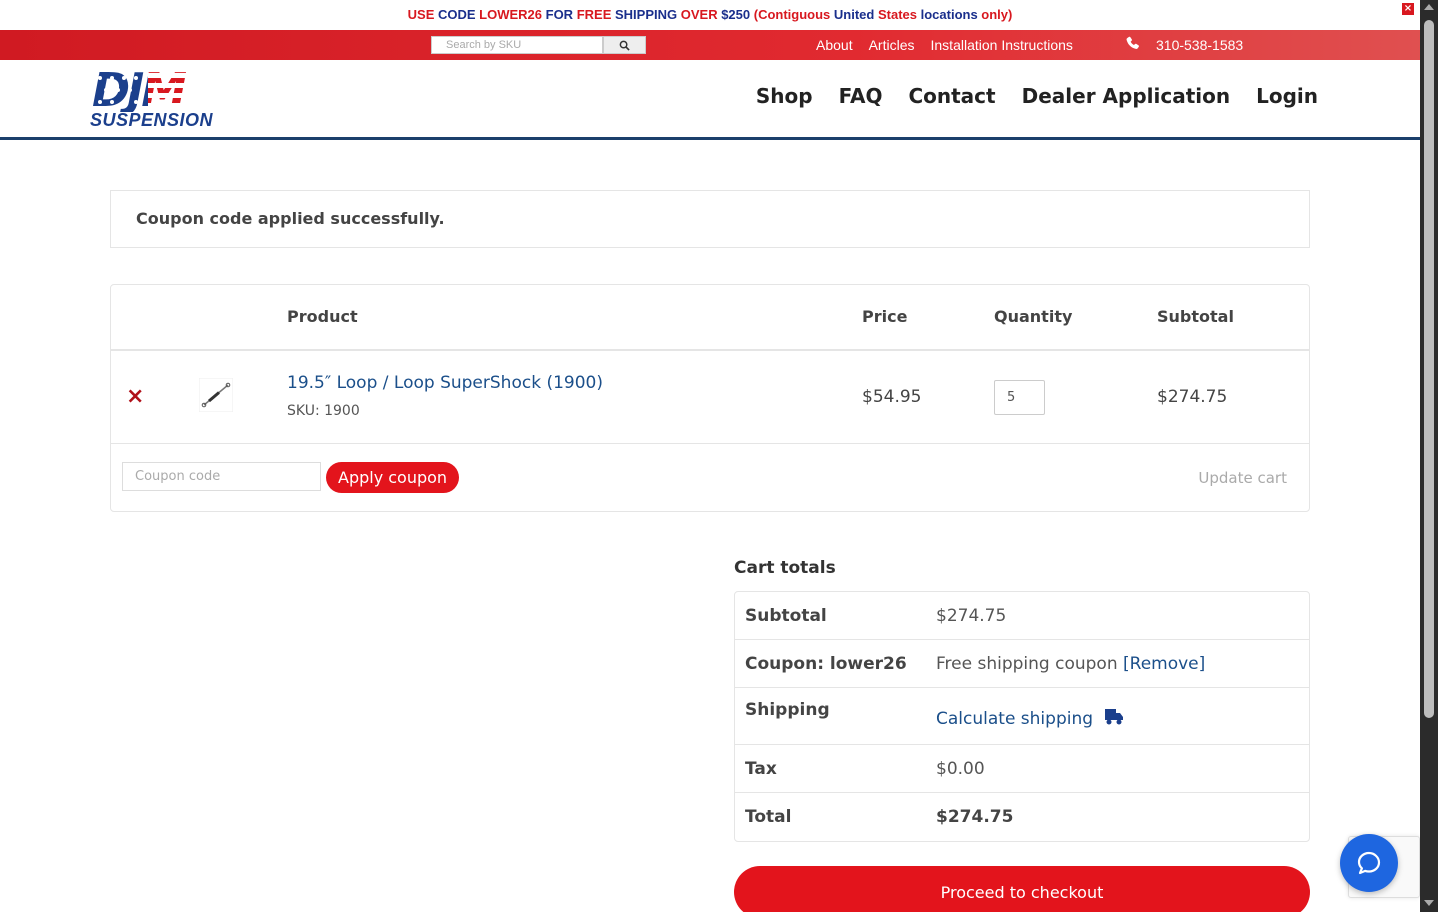  What do you see at coordinates (512, 14) in the screenshot?
I see `announcement-part: LOWER26` at bounding box center [512, 14].